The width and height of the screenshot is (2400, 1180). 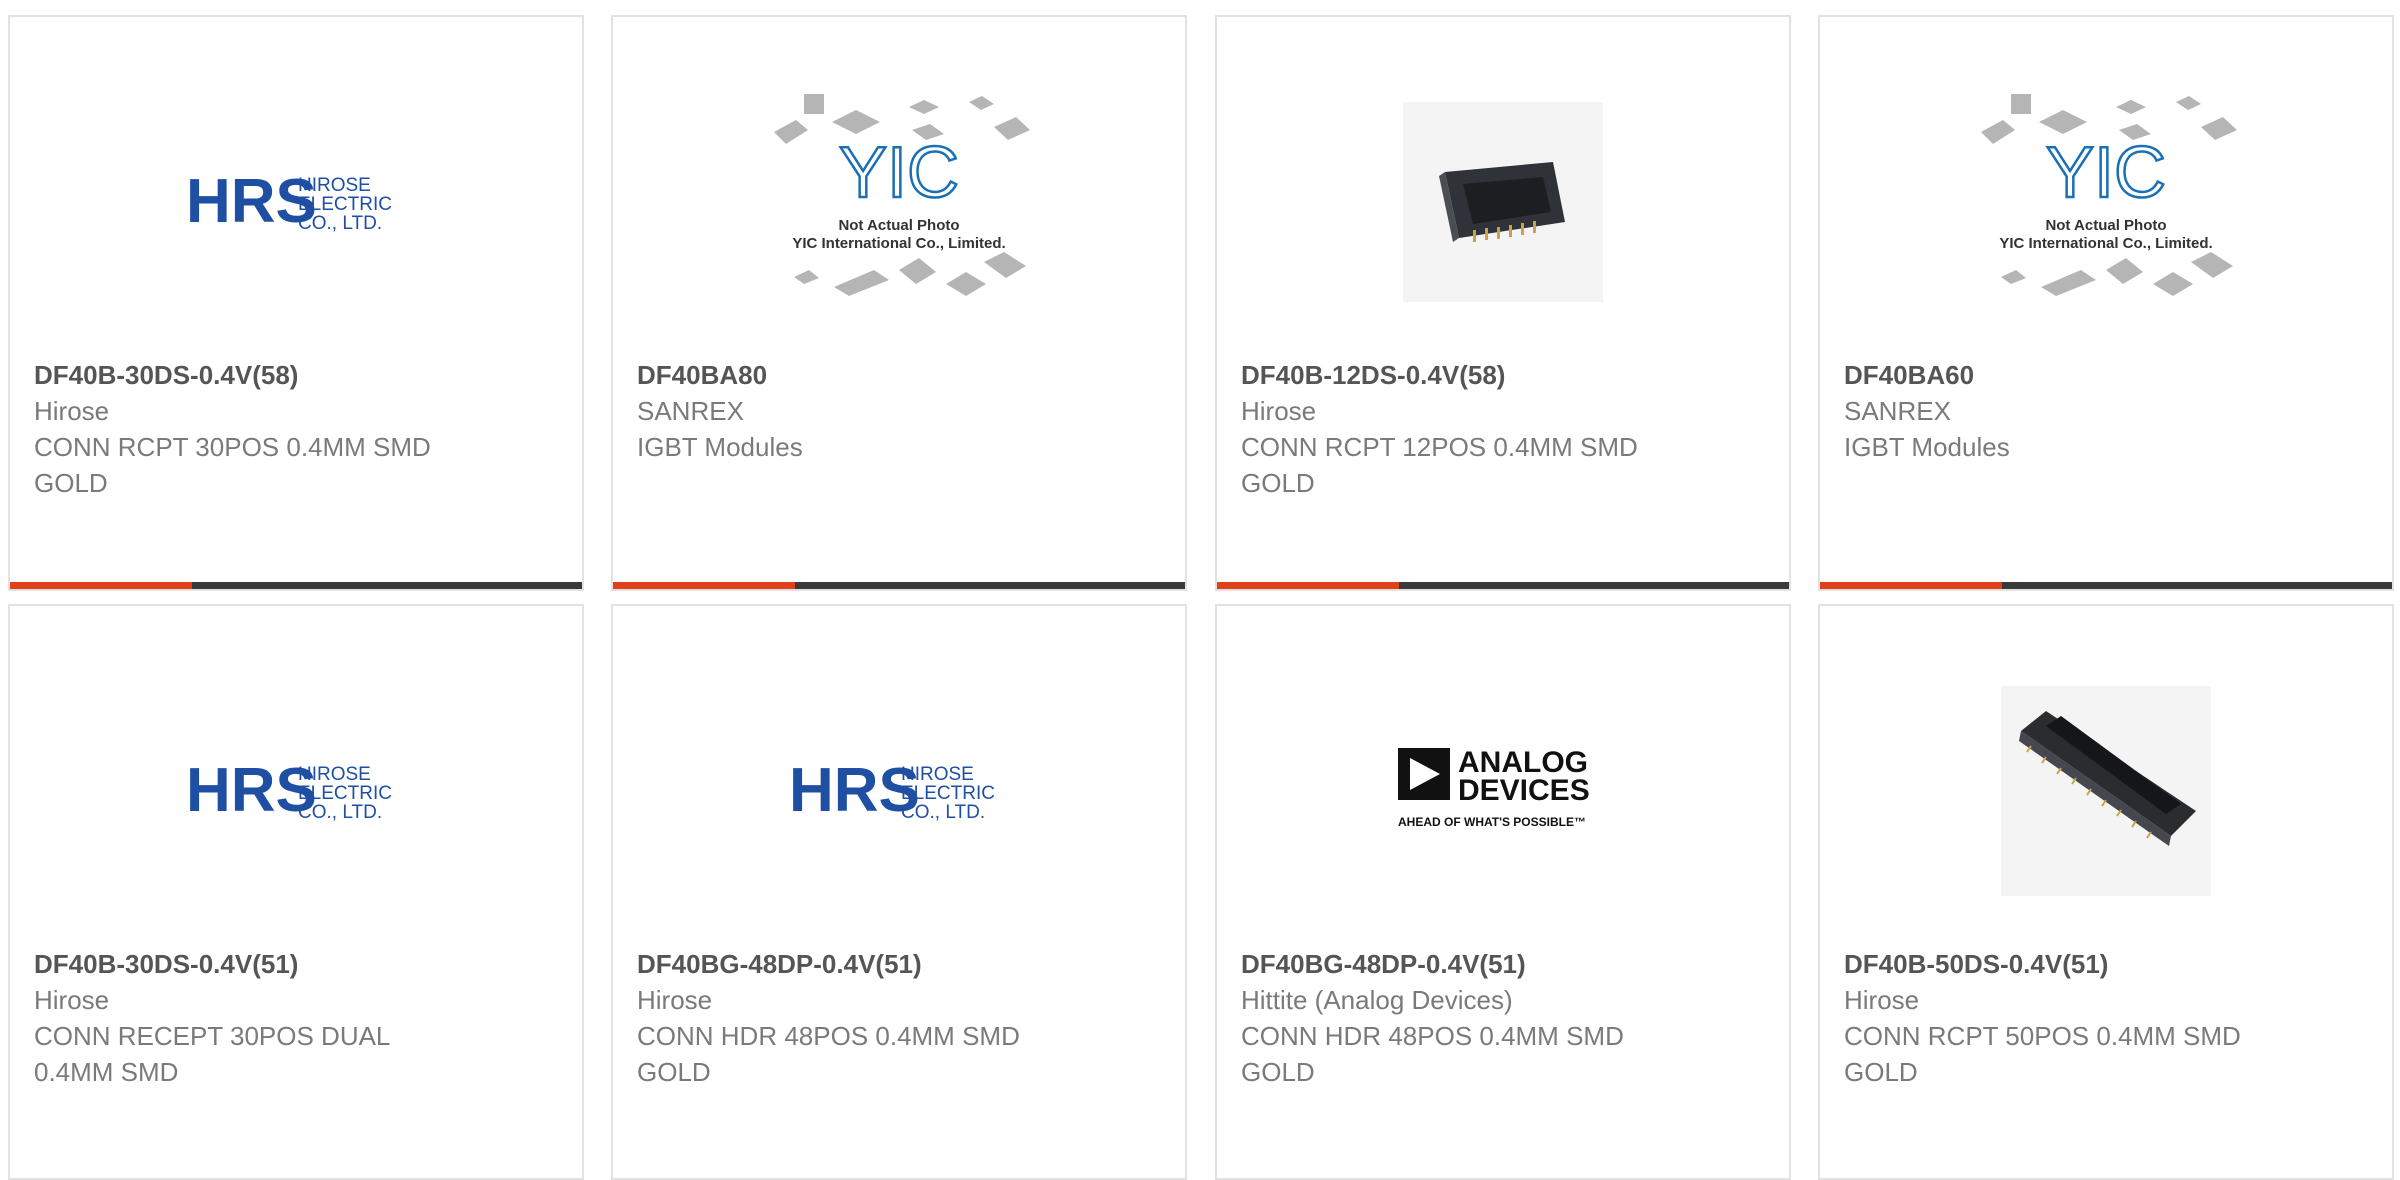 What do you see at coordinates (1377, 1000) in the screenshot?
I see `manufacturer-name: Hittite (Analog Devices)` at bounding box center [1377, 1000].